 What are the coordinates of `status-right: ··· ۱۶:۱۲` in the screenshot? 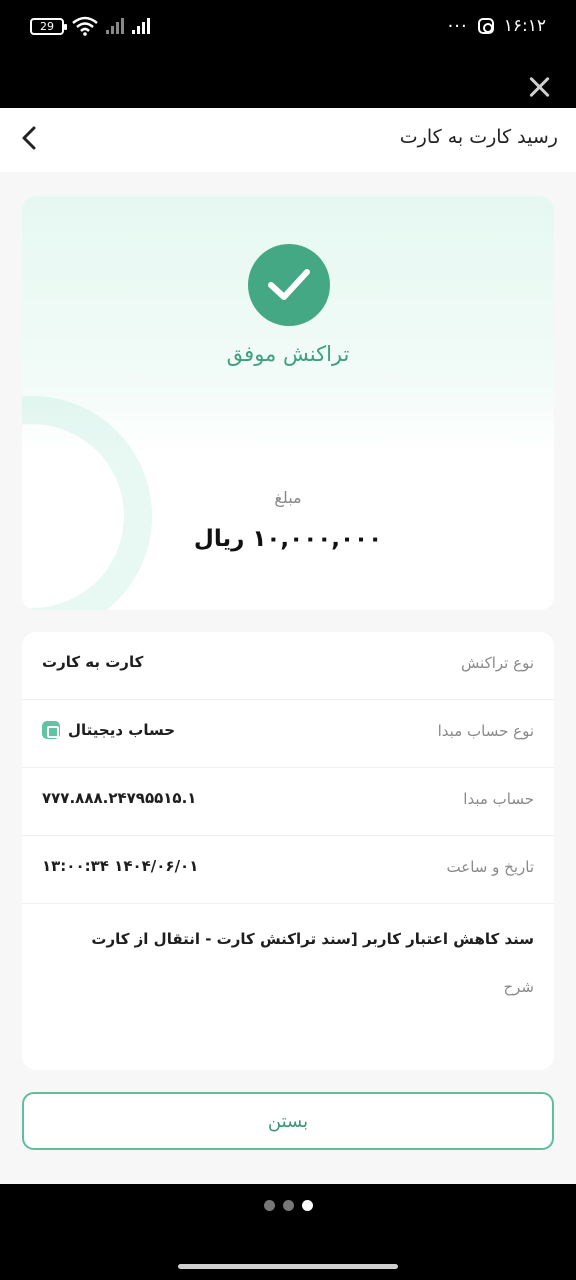 It's located at (497, 26).